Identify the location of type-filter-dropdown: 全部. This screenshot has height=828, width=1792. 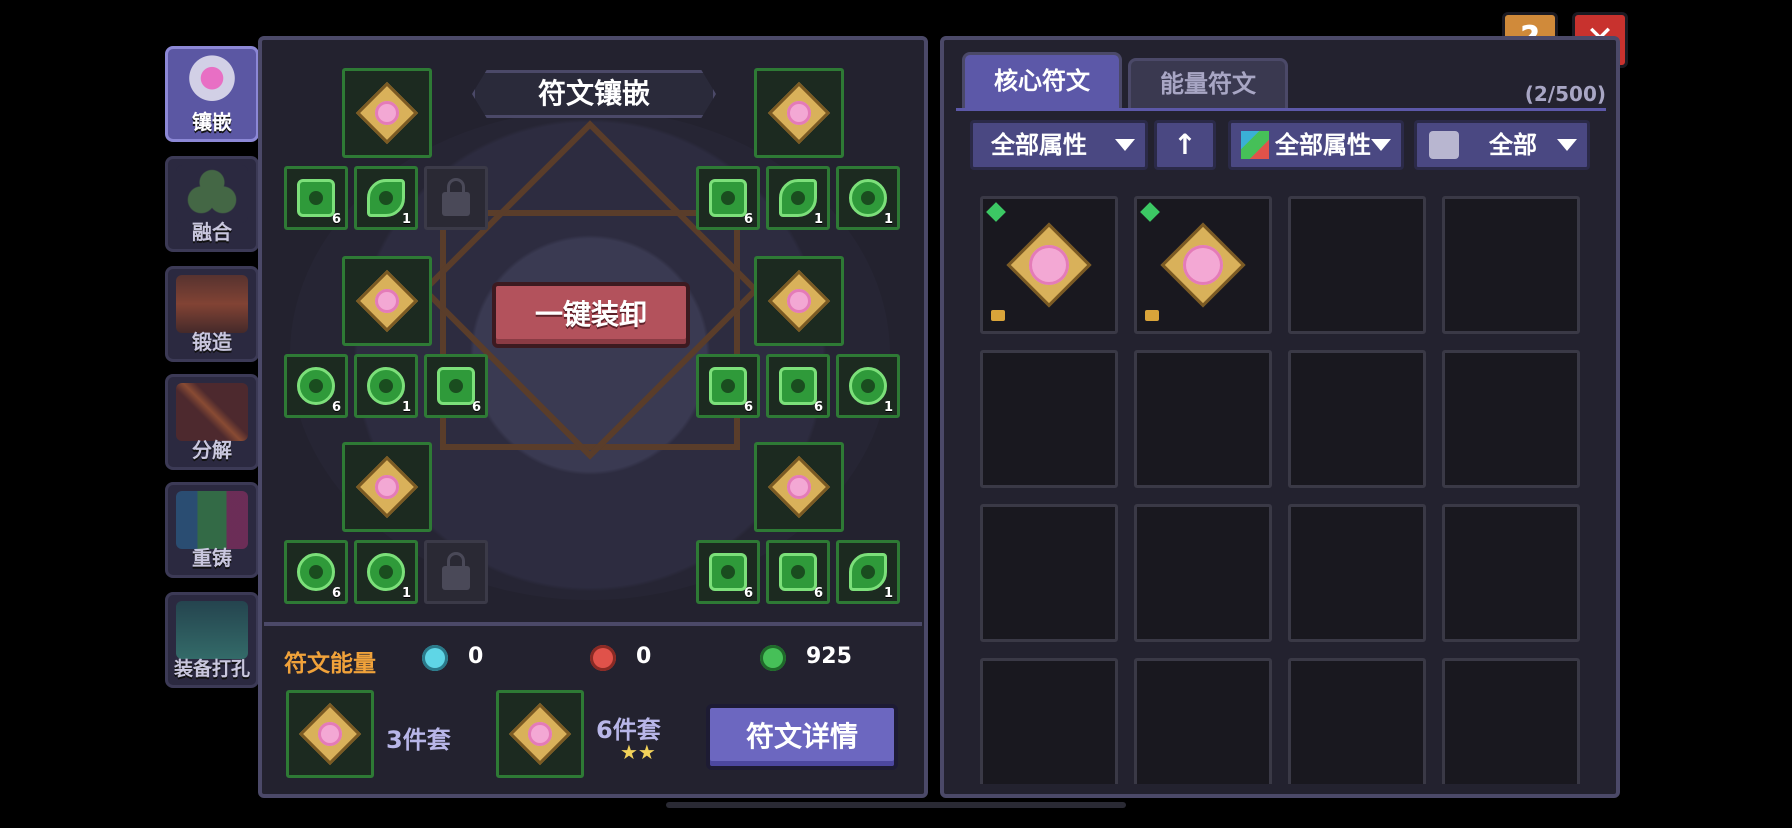
(1502, 145).